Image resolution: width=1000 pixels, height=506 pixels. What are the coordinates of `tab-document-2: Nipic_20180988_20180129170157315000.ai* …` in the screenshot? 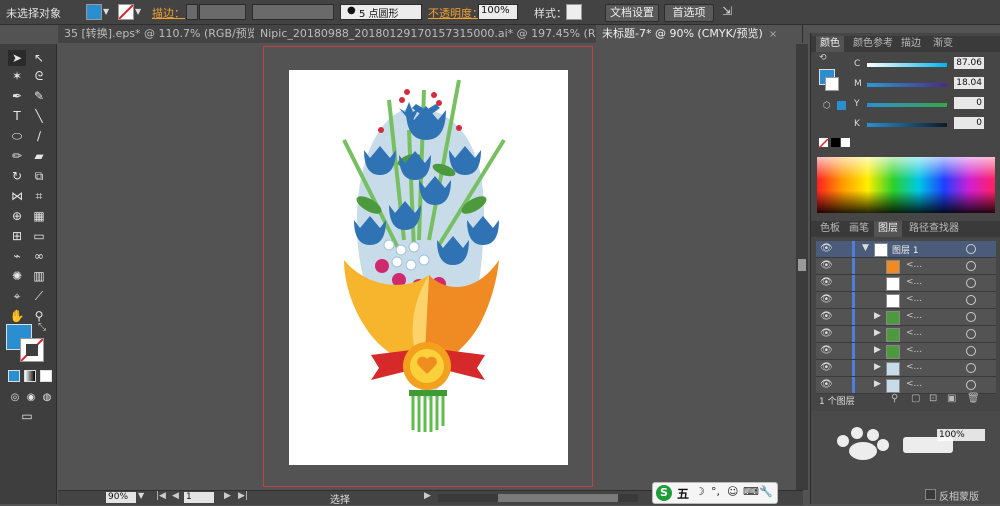 It's located at (425, 34).